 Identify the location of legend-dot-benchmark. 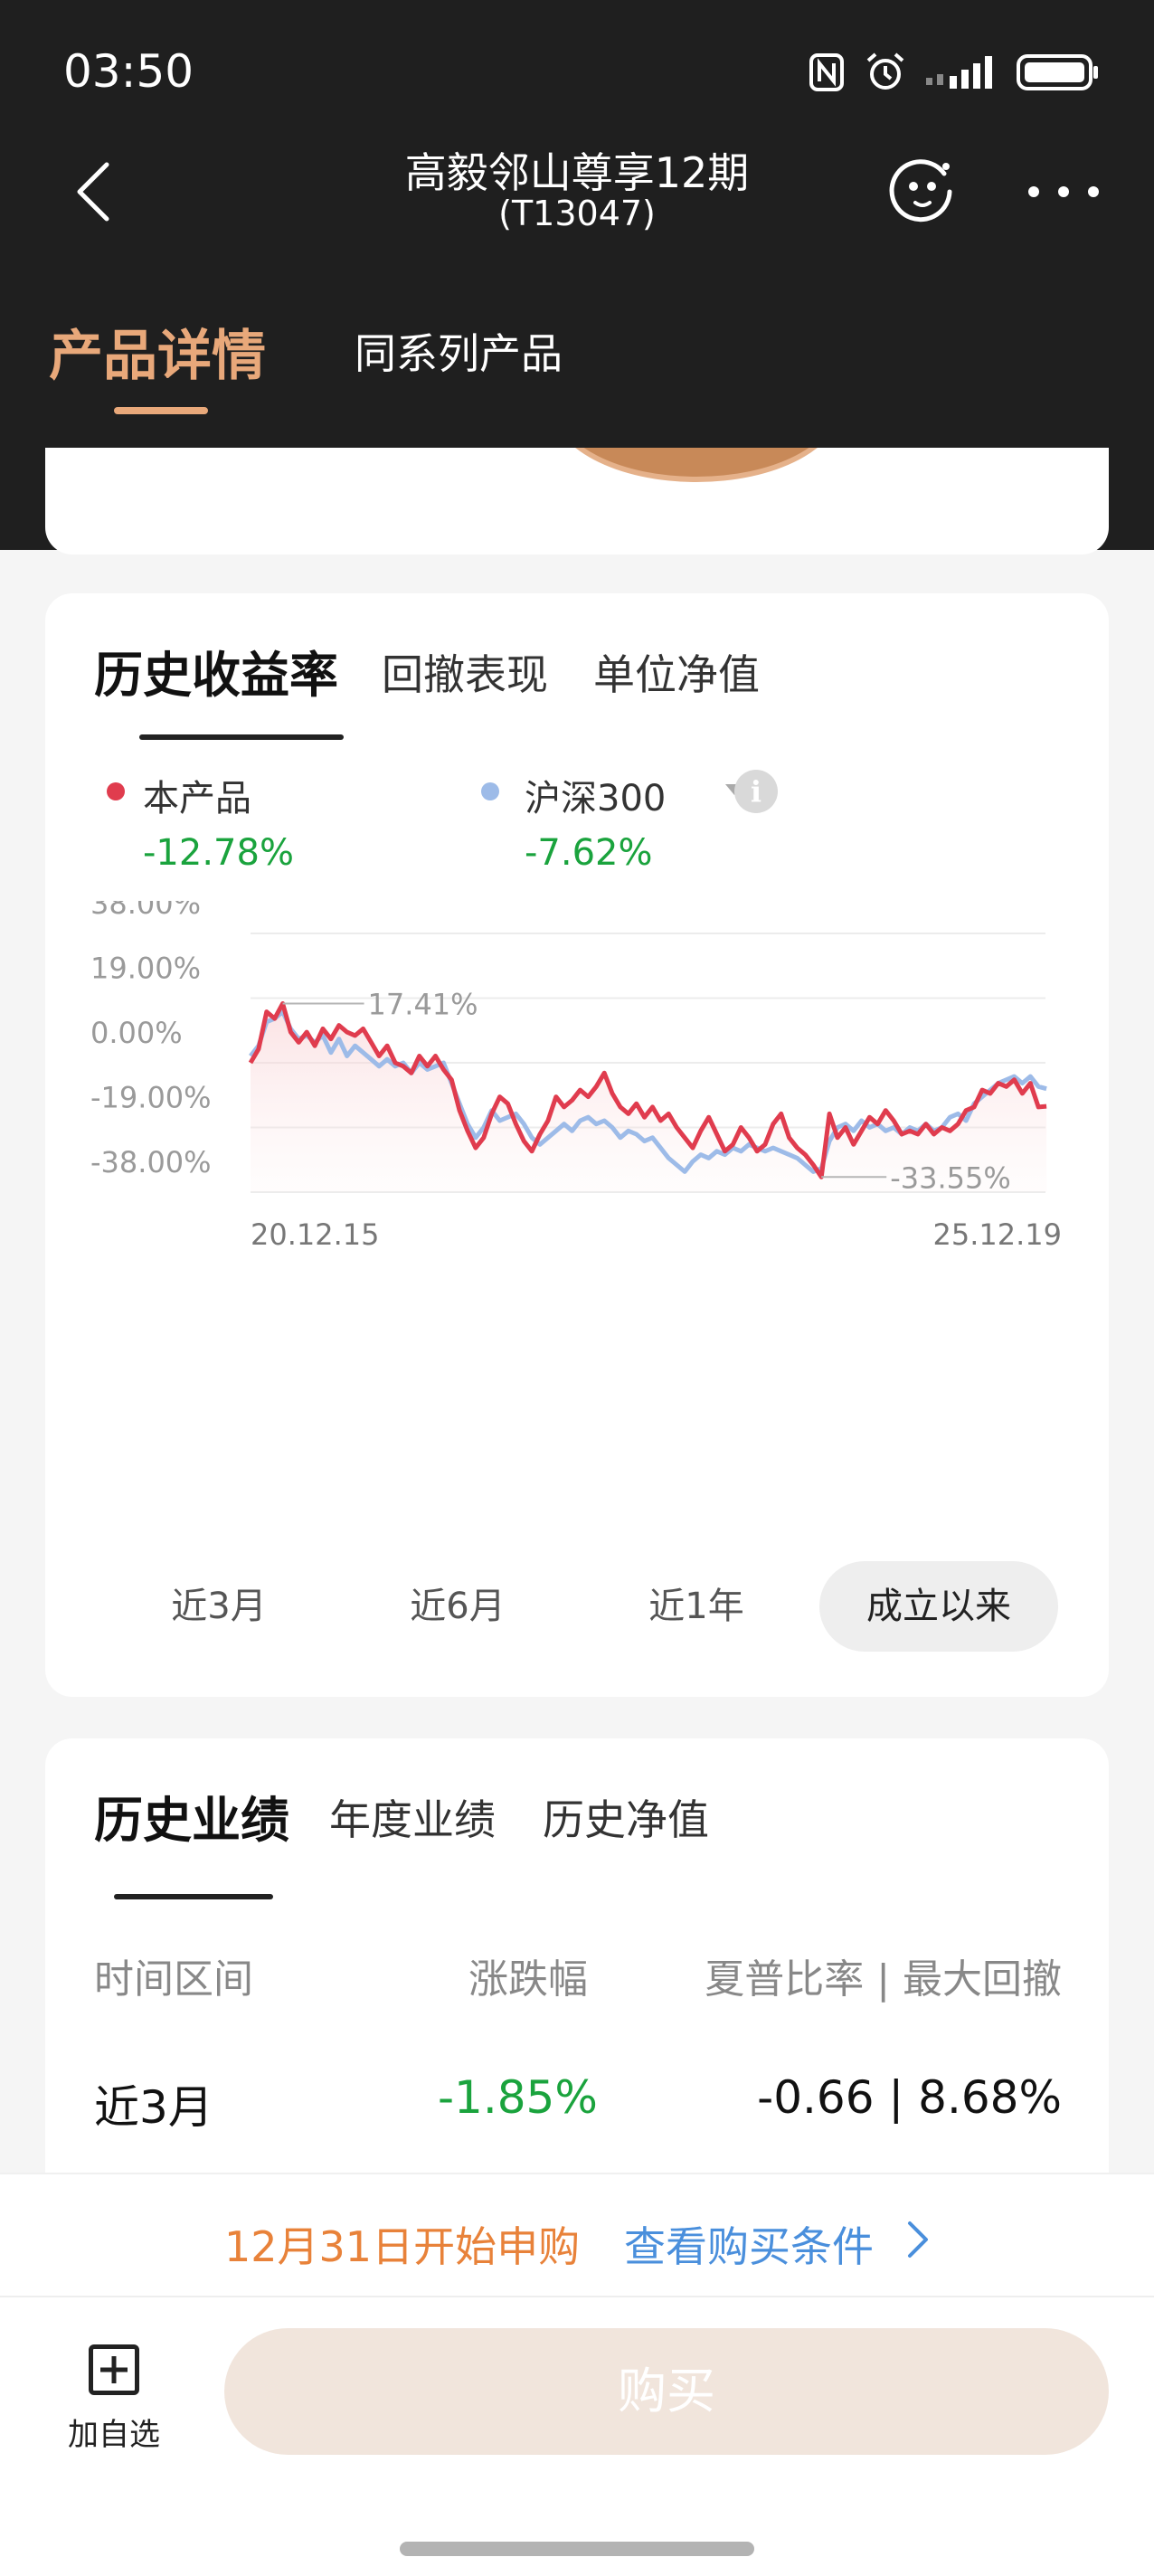
(490, 791).